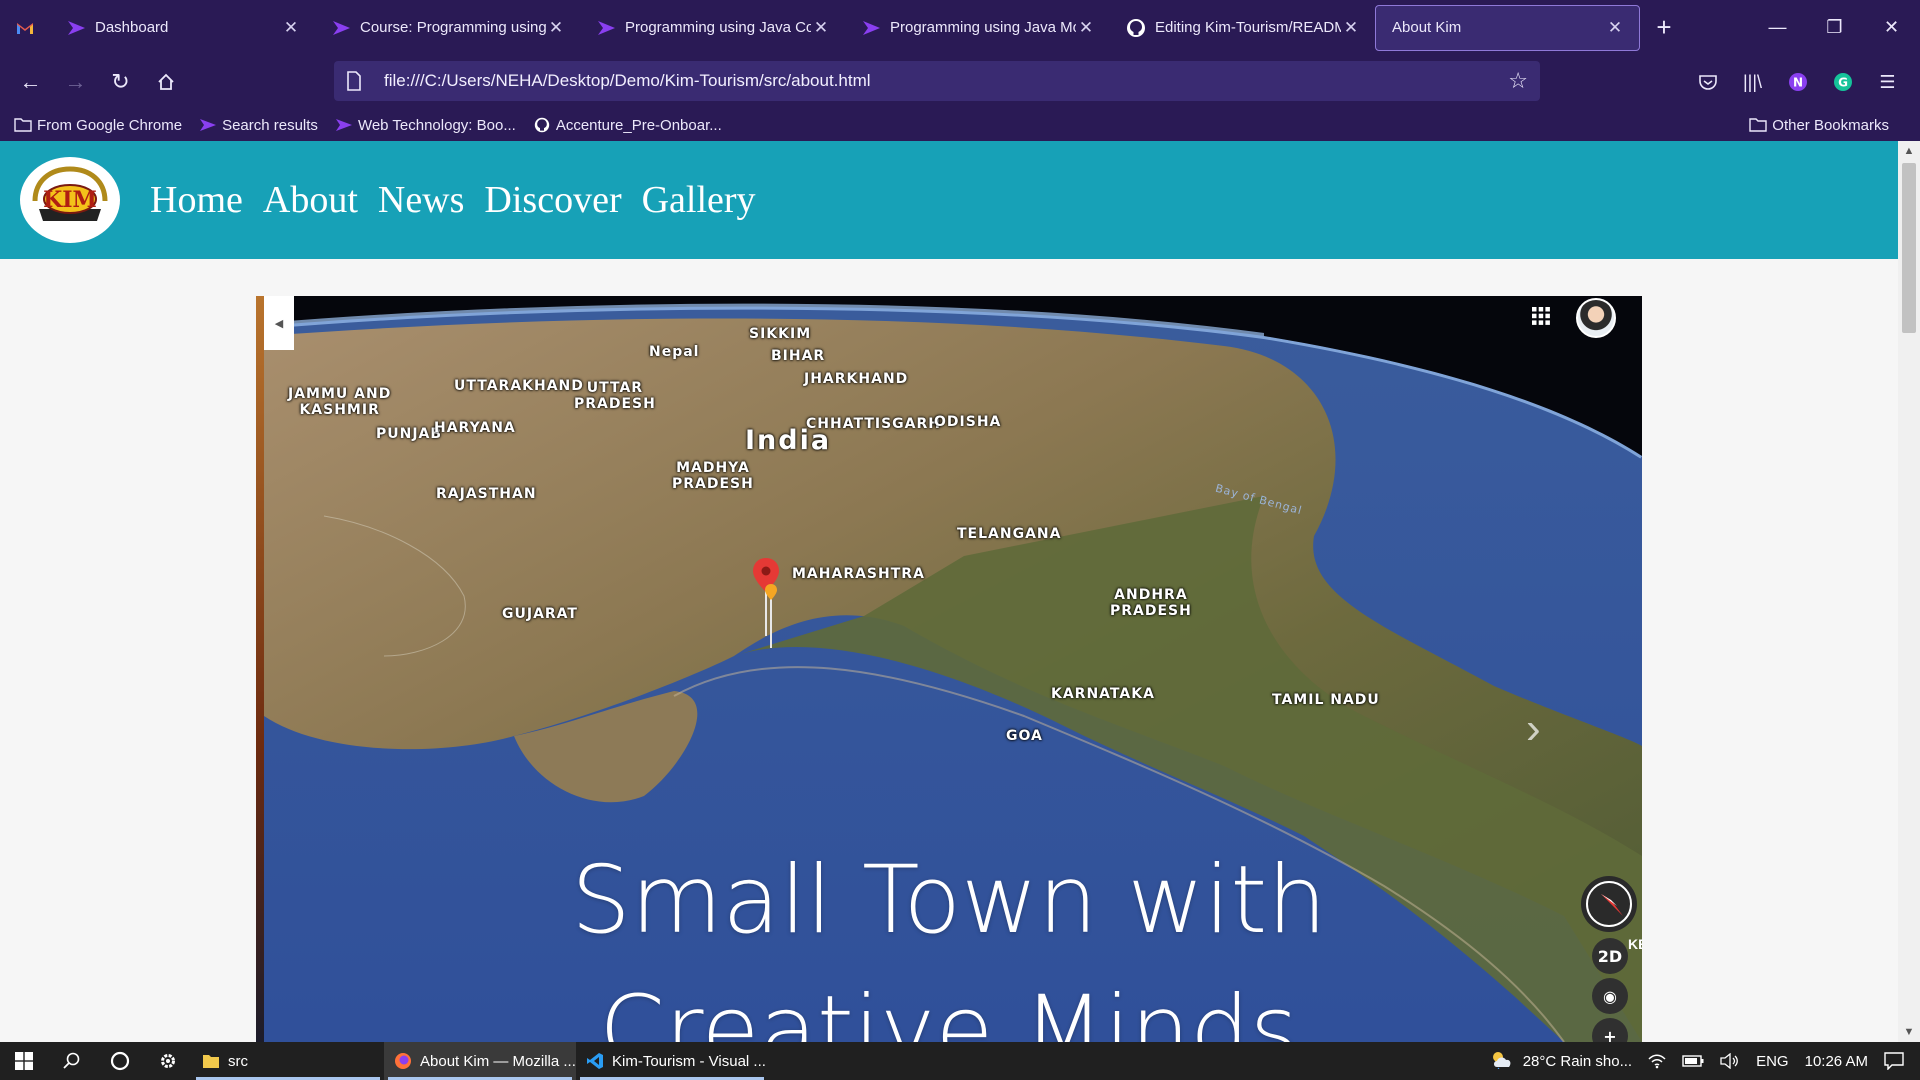  I want to click on tab-dashboard: Dashboard ✕, so click(182, 27).